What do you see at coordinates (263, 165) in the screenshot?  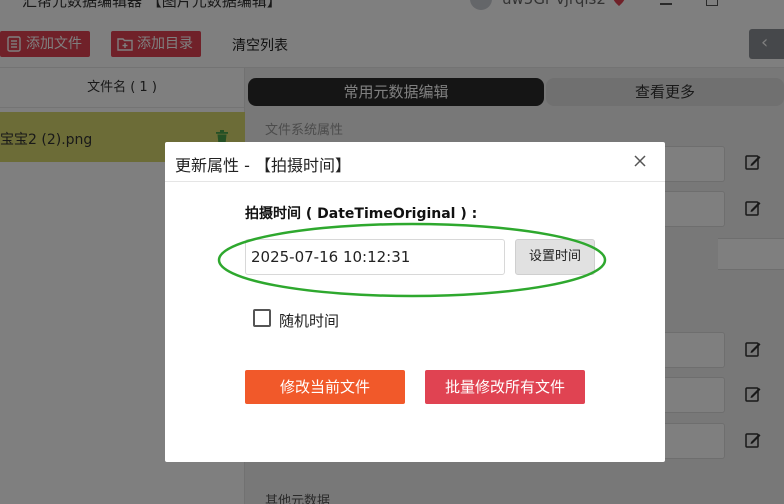 I see `dialog-title: 更新属性 - 【拍摄时间】` at bounding box center [263, 165].